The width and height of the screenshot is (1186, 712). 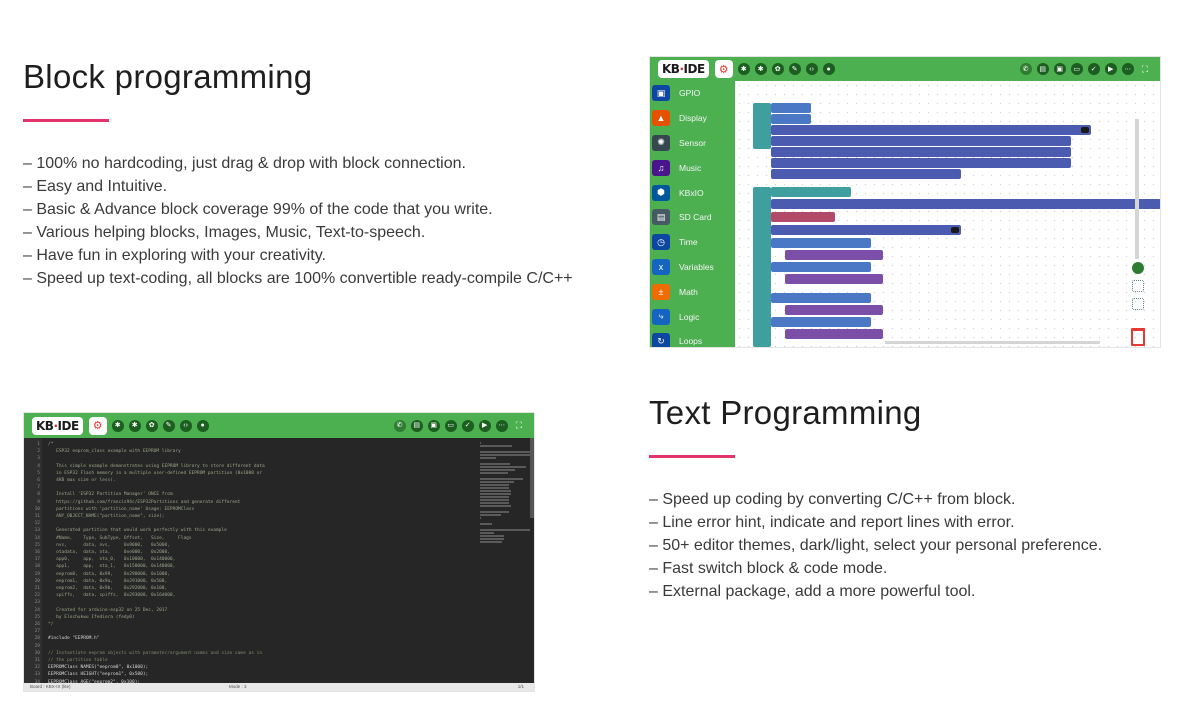 What do you see at coordinates (532, 478) in the screenshot?
I see `editor-scrollbar` at bounding box center [532, 478].